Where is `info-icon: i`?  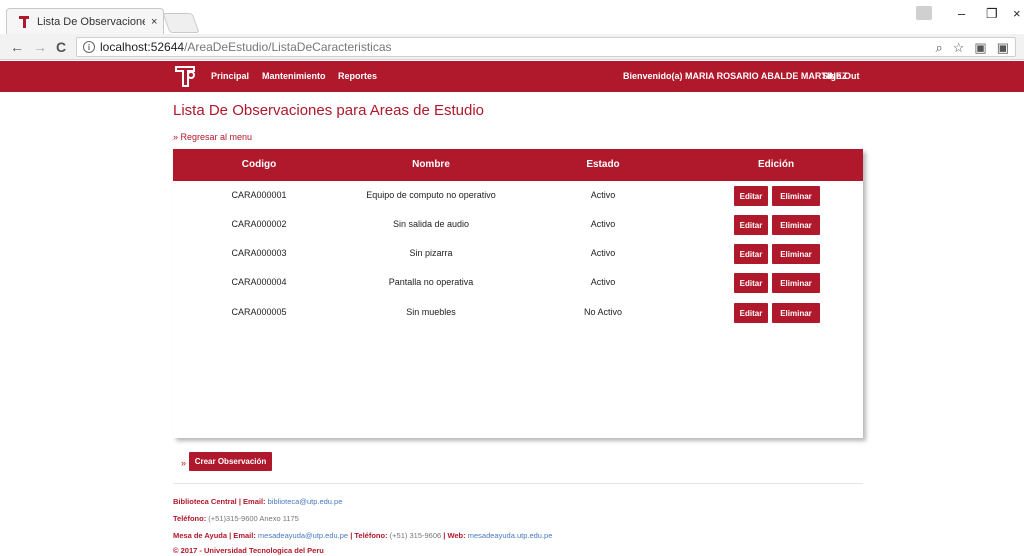
info-icon: i is located at coordinates (89, 47).